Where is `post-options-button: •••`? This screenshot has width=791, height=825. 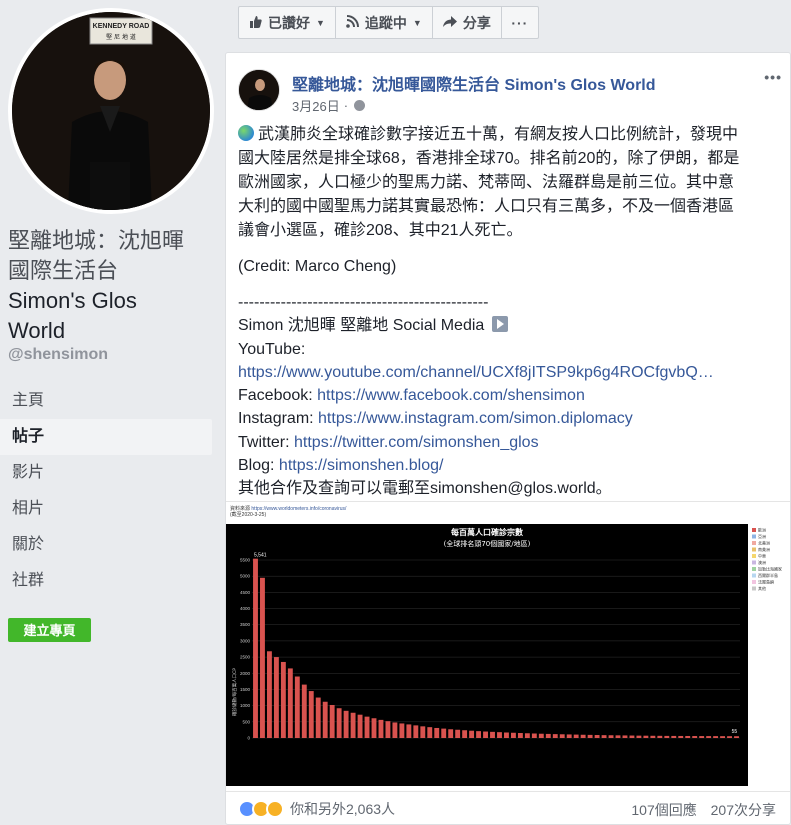
post-options-button: ••• is located at coordinates (773, 77).